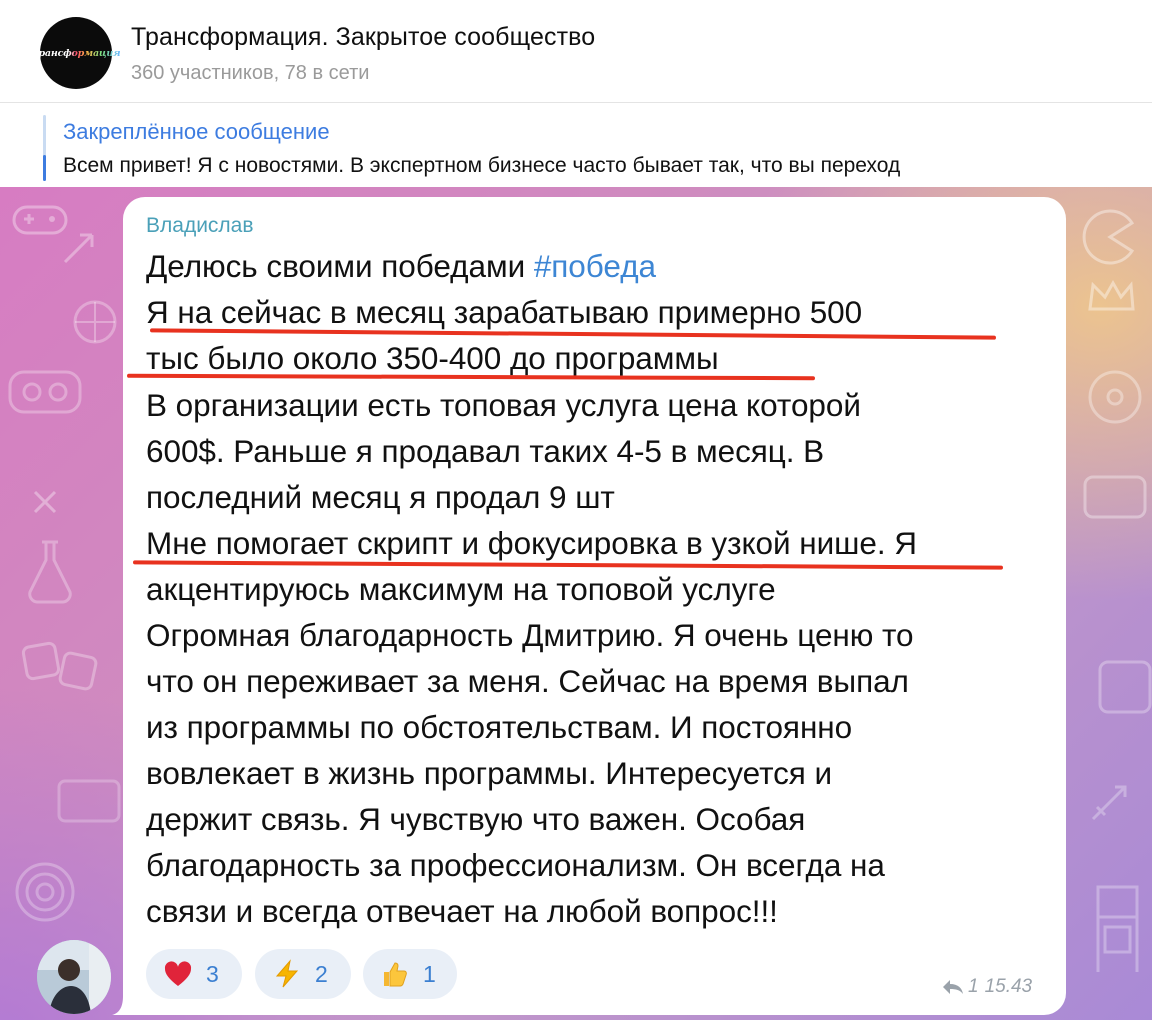  I want to click on dice-doodle-icon, so click(60, 667).